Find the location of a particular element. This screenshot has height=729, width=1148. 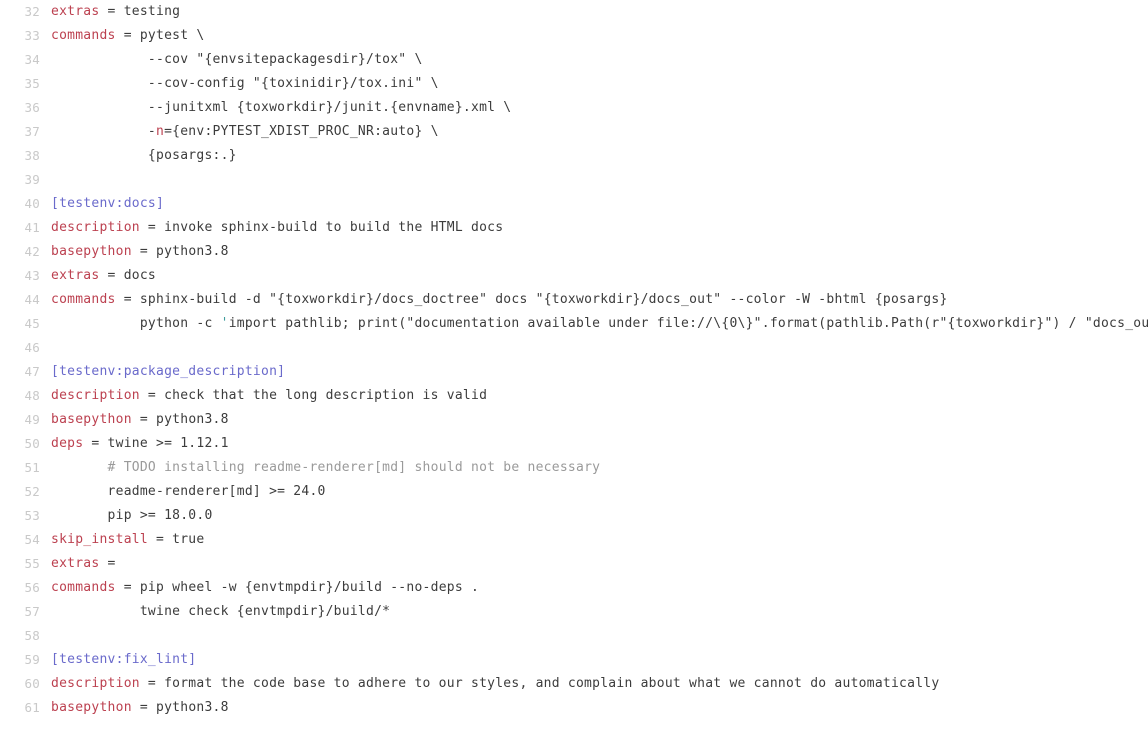

code-token: = twine >= 1.12.1 is located at coordinates (156, 443).